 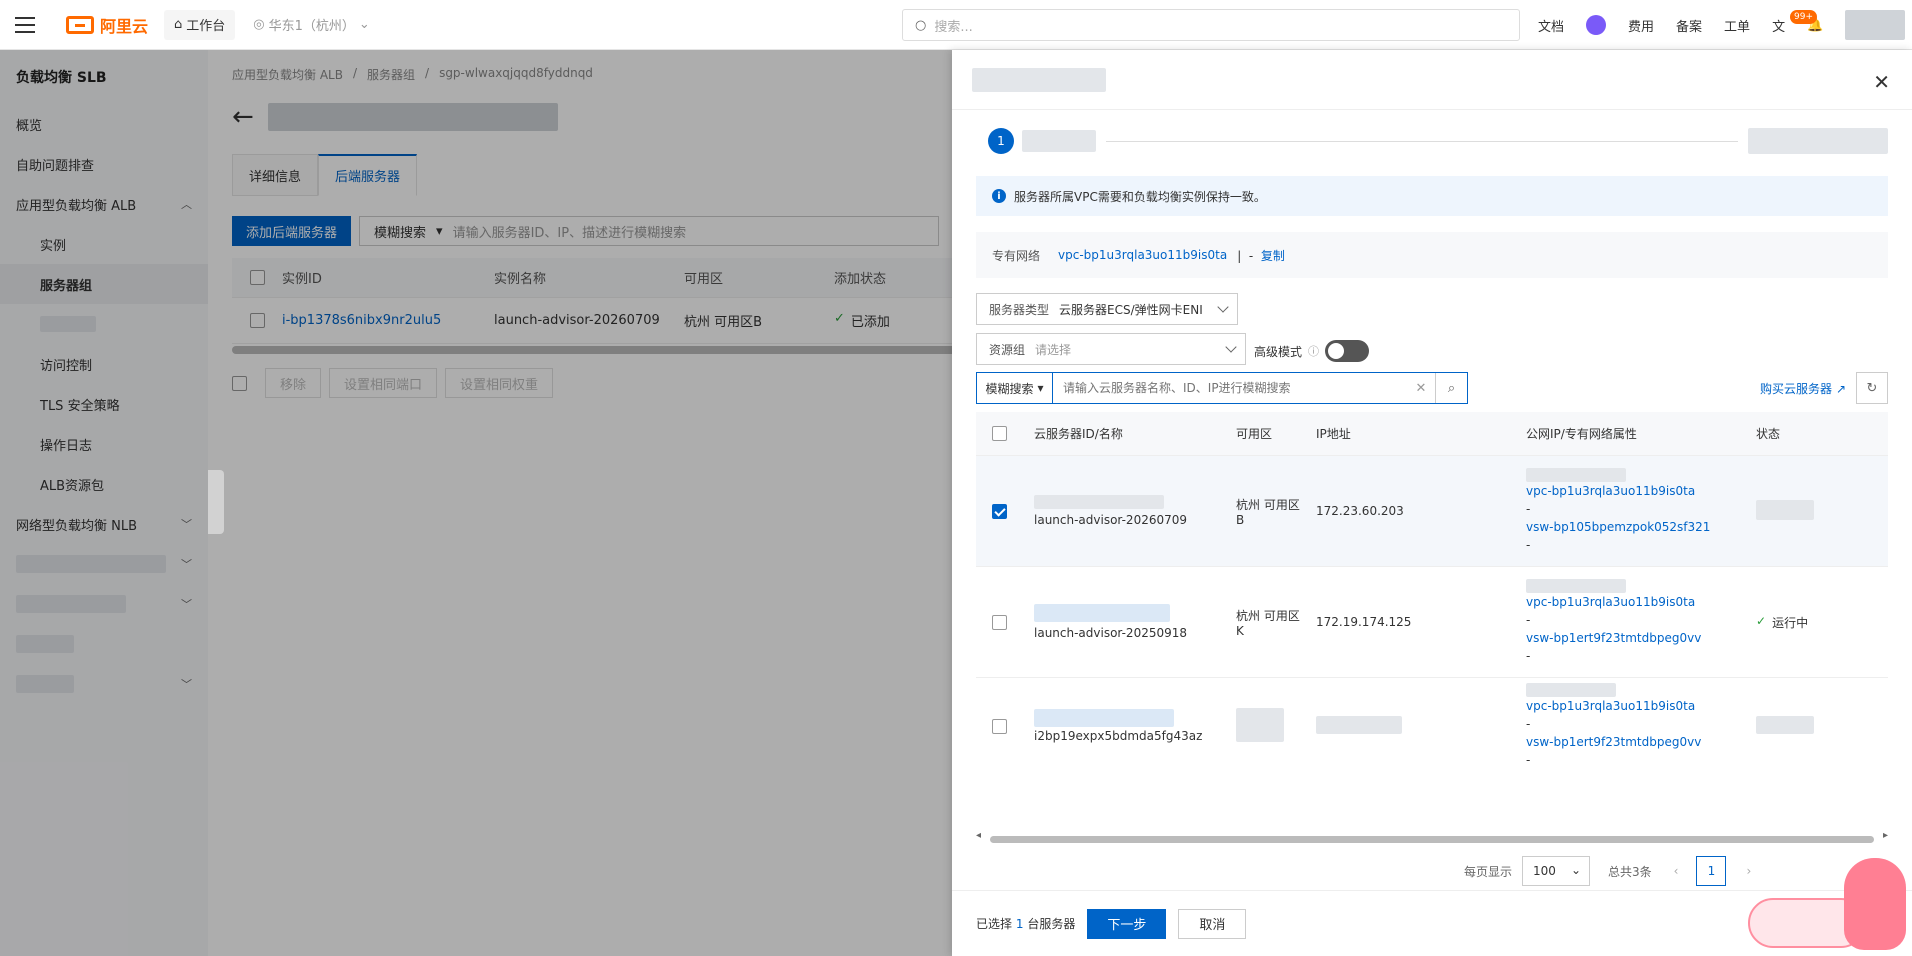 I want to click on blurred-status, so click(x=1785, y=509).